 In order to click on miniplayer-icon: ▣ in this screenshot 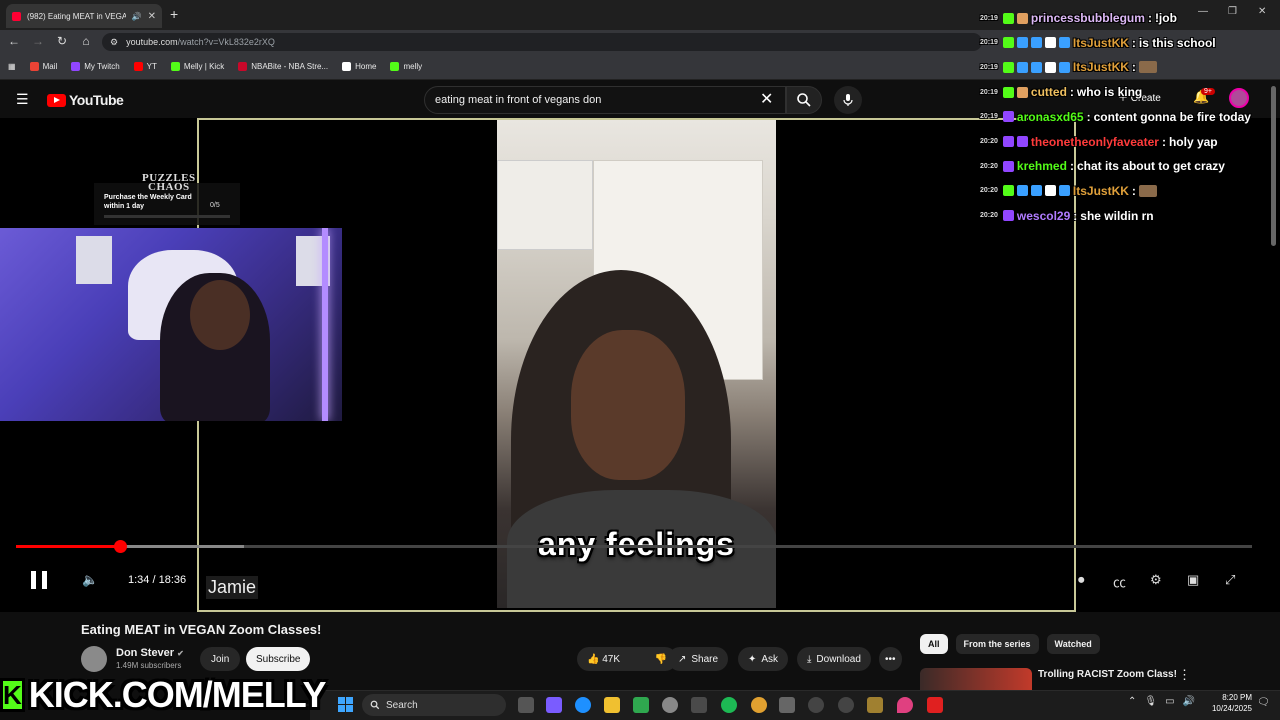, I will do `click(1193, 580)`.